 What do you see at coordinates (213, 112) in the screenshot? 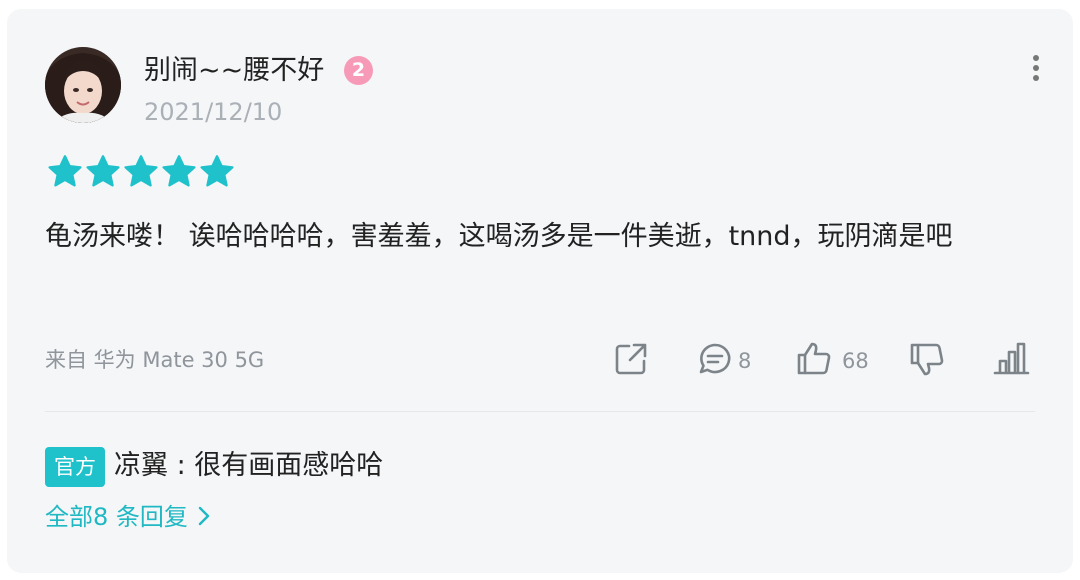
I see `post-date: 2021/12/10` at bounding box center [213, 112].